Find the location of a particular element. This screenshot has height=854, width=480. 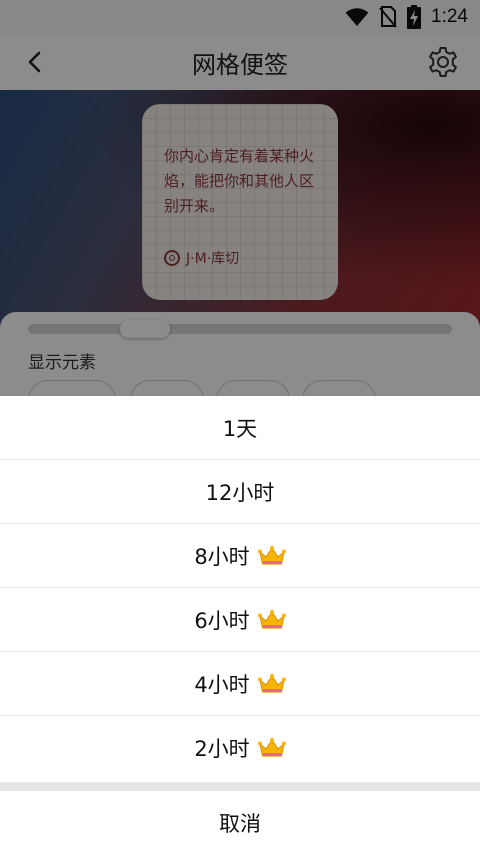

option-label: 1天 is located at coordinates (240, 428).